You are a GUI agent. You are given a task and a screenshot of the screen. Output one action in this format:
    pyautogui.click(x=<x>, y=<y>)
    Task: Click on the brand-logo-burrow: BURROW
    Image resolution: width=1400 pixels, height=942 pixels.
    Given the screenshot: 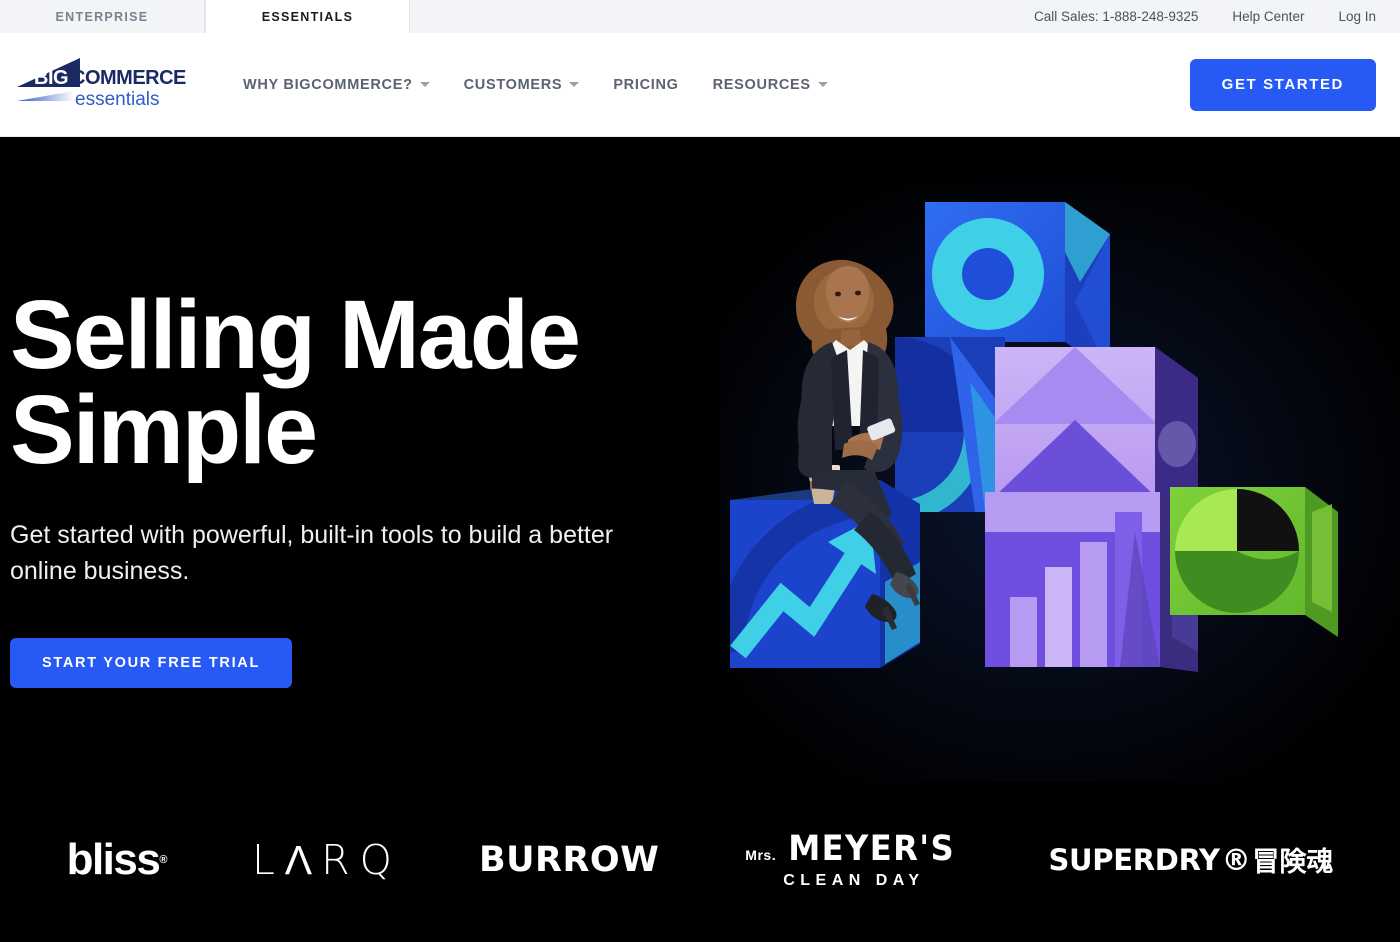 What is the action you would take?
    pyautogui.click(x=569, y=860)
    